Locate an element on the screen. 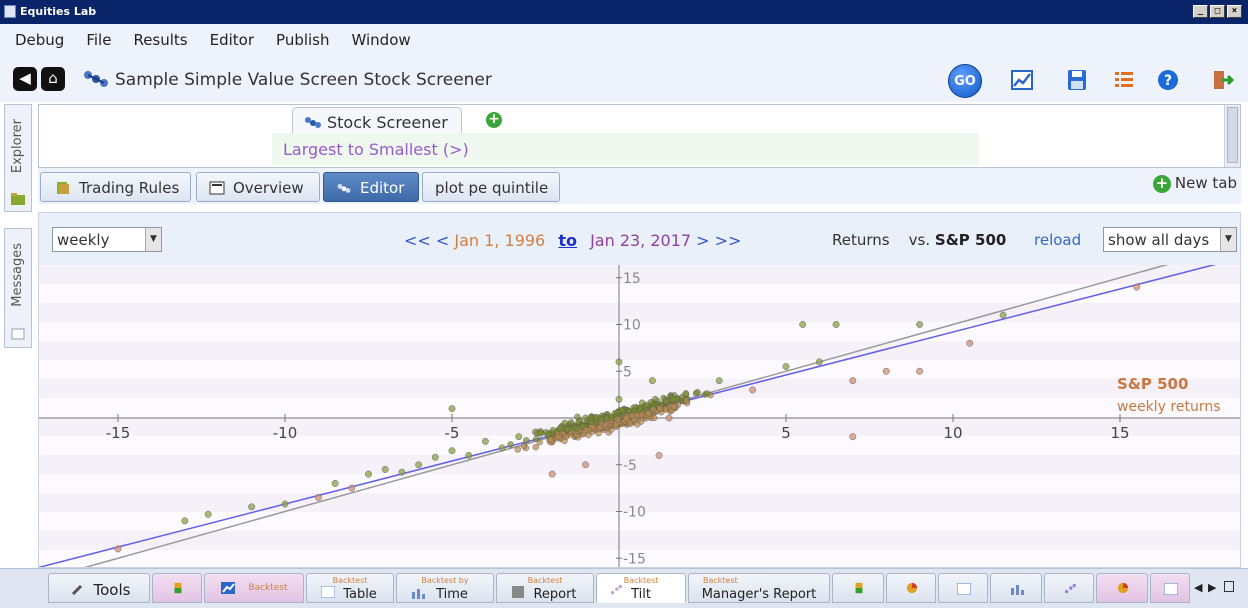 The image size is (1248, 608). scrollbar-thumb is located at coordinates (1232, 135).